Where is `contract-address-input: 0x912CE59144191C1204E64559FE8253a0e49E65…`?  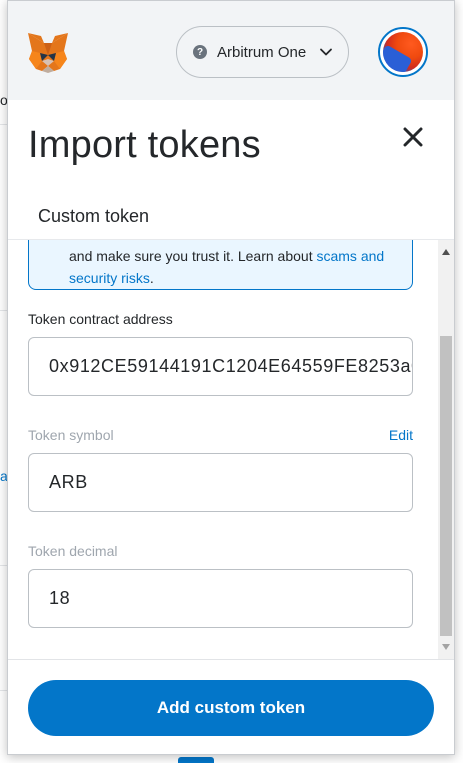
contract-address-input: 0x912CE59144191C1204E64559FE8253a0e49E65… is located at coordinates (220, 366).